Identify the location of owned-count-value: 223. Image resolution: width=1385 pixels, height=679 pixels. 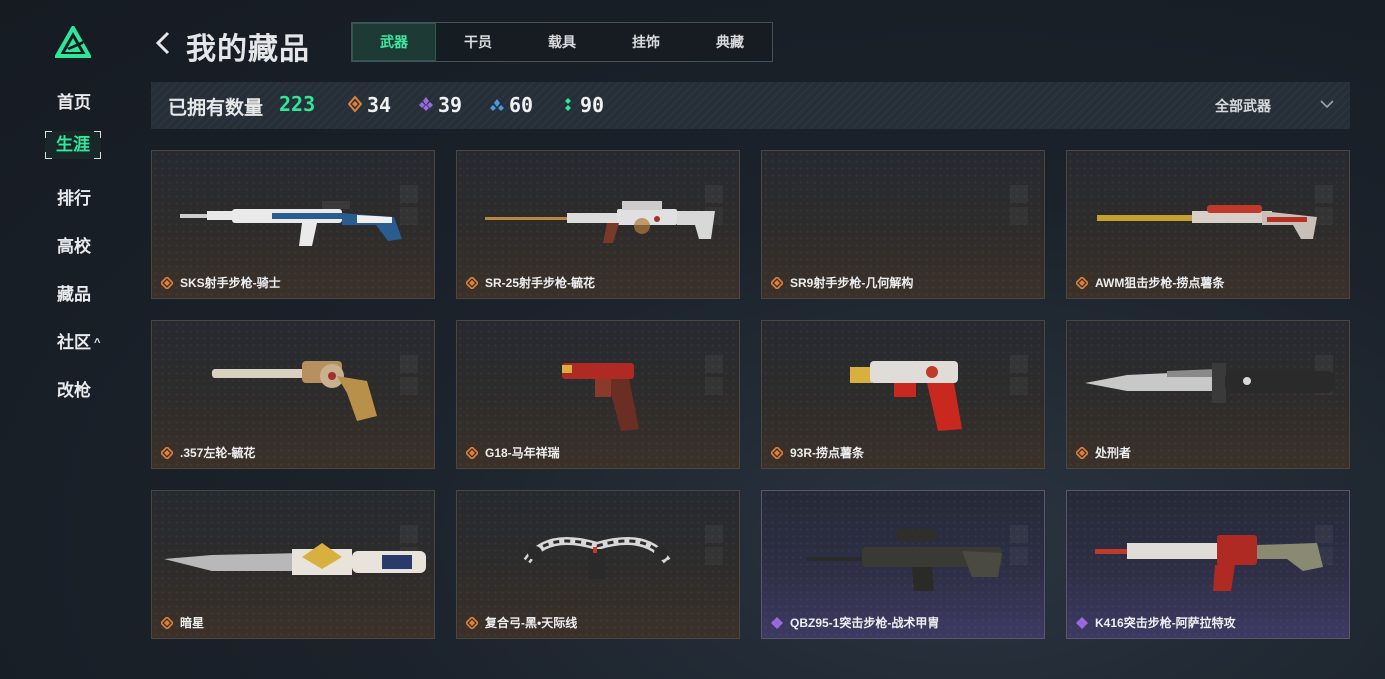
(297, 104).